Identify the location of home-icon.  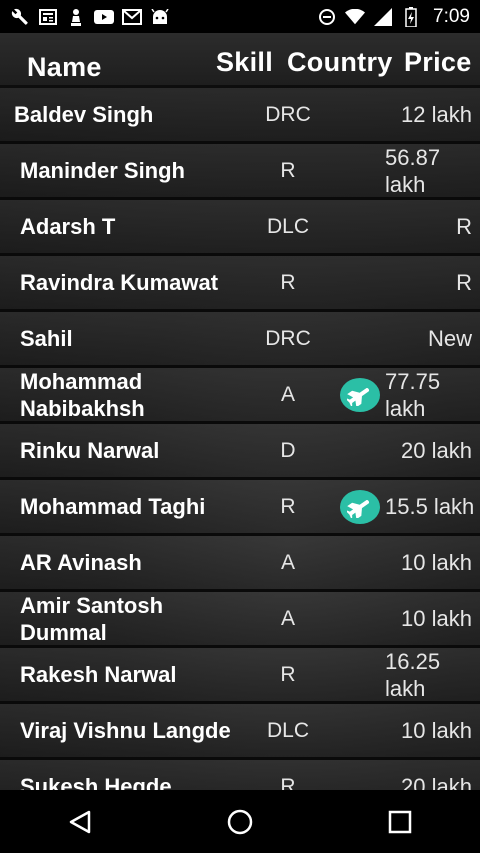
(240, 821).